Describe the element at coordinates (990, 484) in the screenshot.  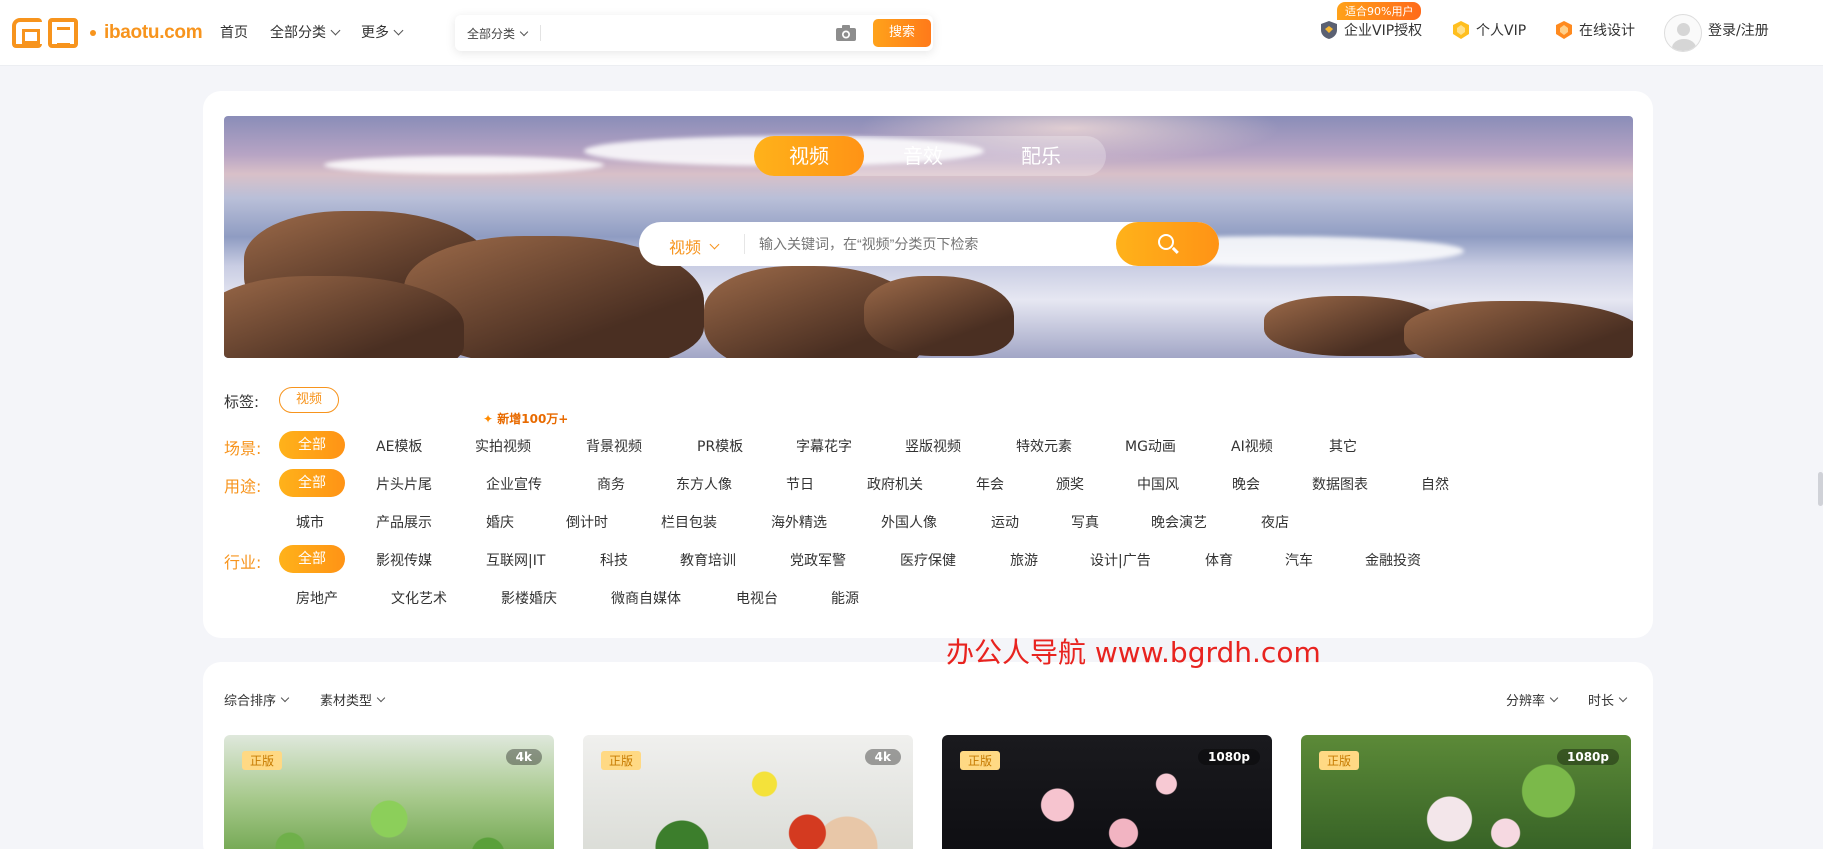
I see `usage-option: 年会` at that location.